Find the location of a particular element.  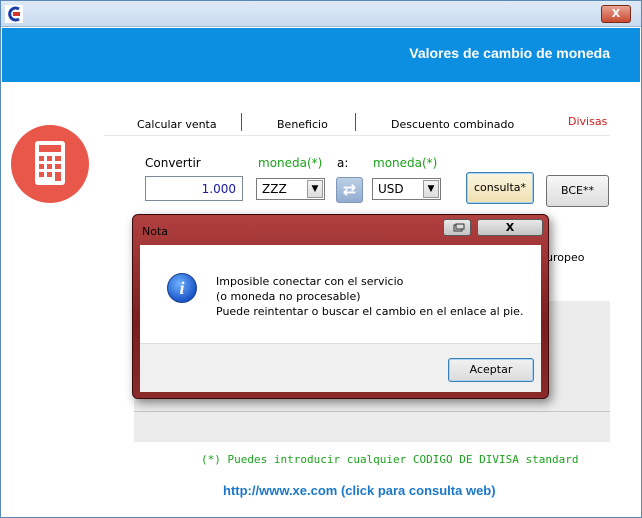

restore-icon is located at coordinates (459, 227).